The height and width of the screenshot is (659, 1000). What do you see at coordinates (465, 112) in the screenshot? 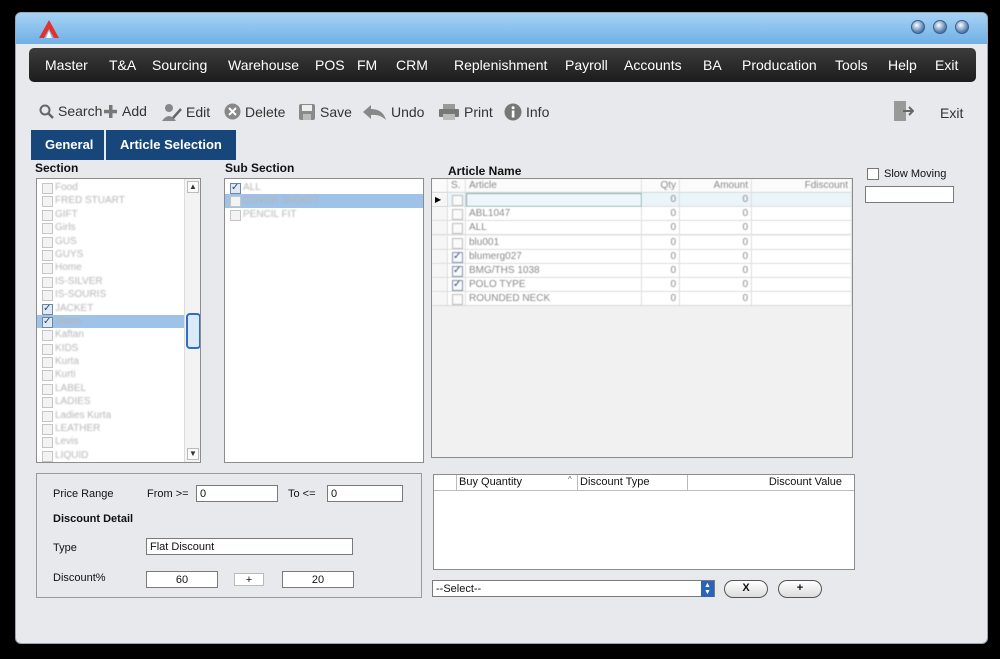
I see `print-button: Print` at bounding box center [465, 112].